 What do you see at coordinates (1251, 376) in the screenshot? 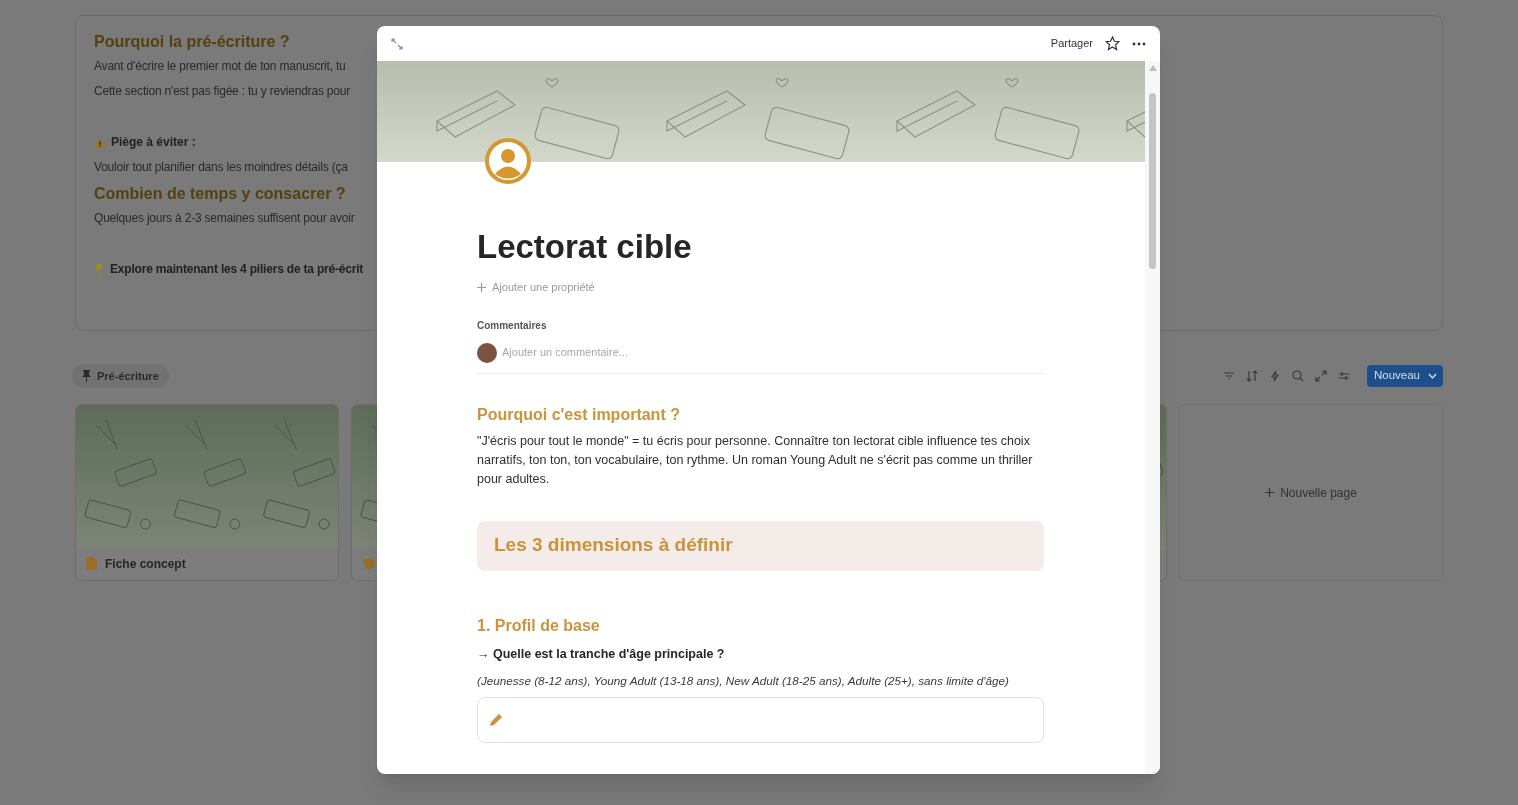
I see `sort-icon` at bounding box center [1251, 376].